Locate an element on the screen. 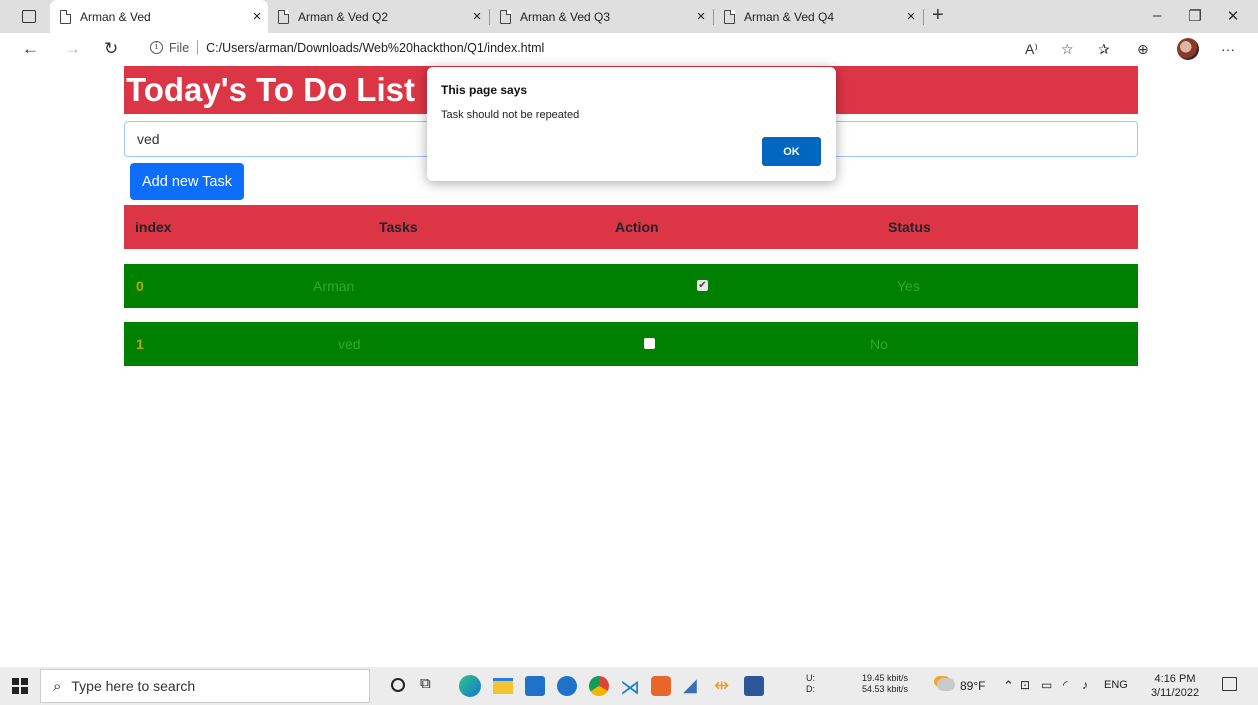  xampp-icon is located at coordinates (661, 686).